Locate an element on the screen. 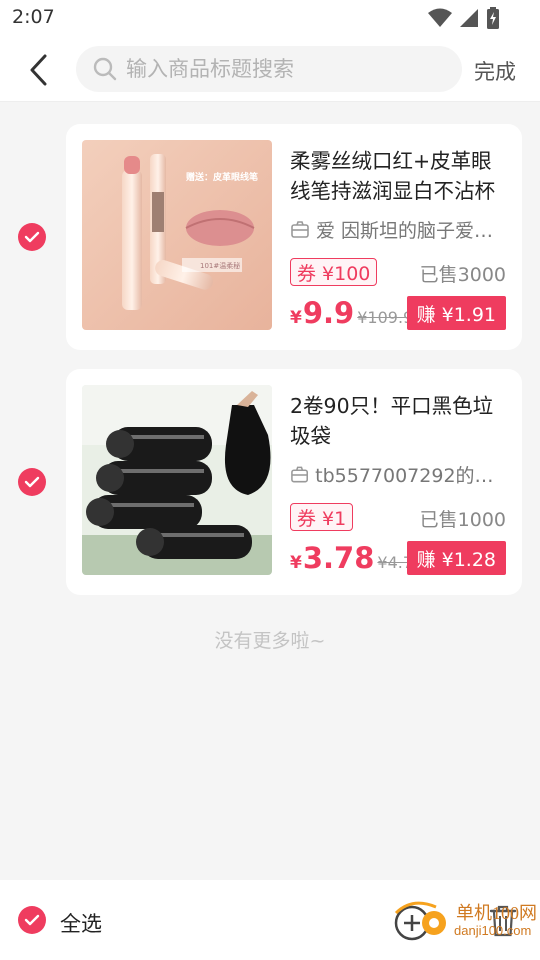 The height and width of the screenshot is (960, 540). shop-name: tb5577007292的小店 is located at coordinates (409, 476).